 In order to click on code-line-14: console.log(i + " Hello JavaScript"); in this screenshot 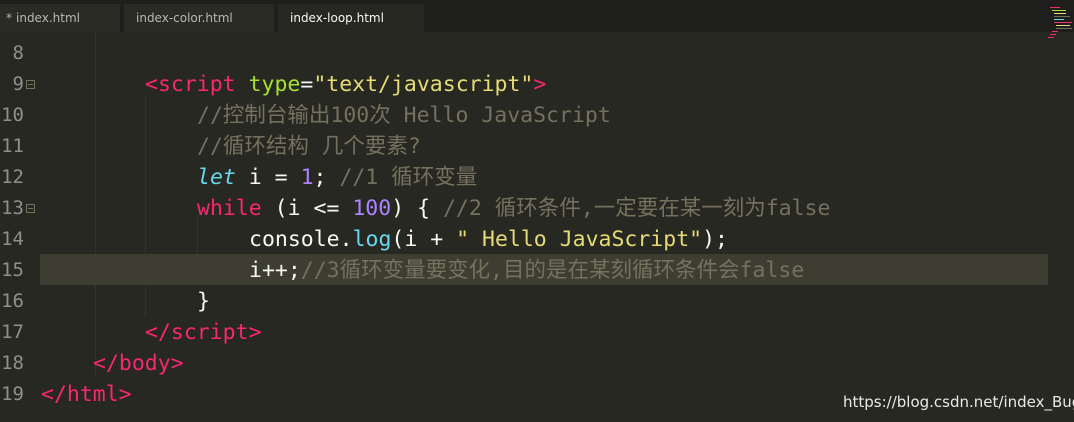, I will do `click(488, 239)`.